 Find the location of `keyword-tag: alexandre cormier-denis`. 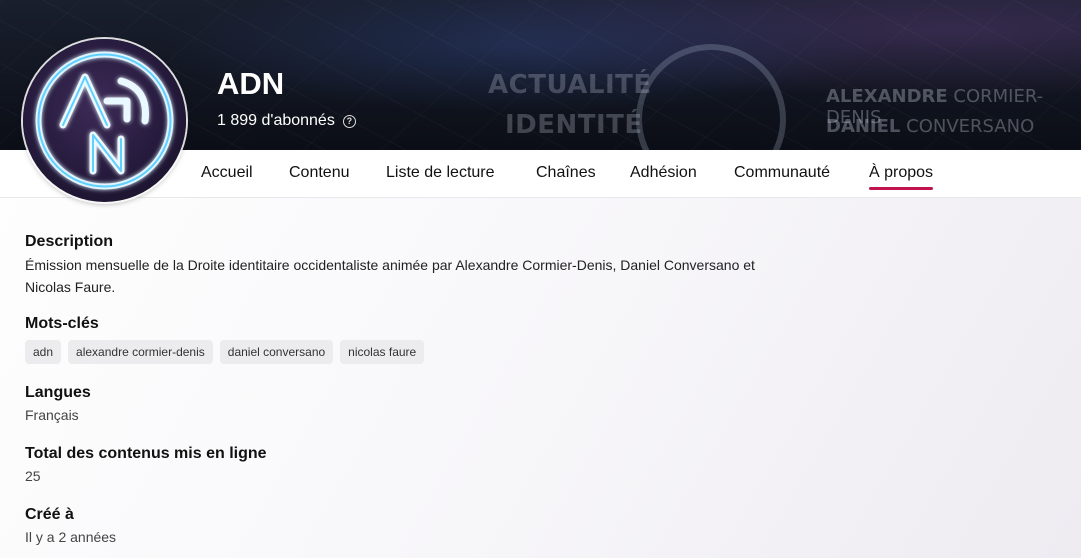

keyword-tag: alexandre cormier-denis is located at coordinates (140, 352).